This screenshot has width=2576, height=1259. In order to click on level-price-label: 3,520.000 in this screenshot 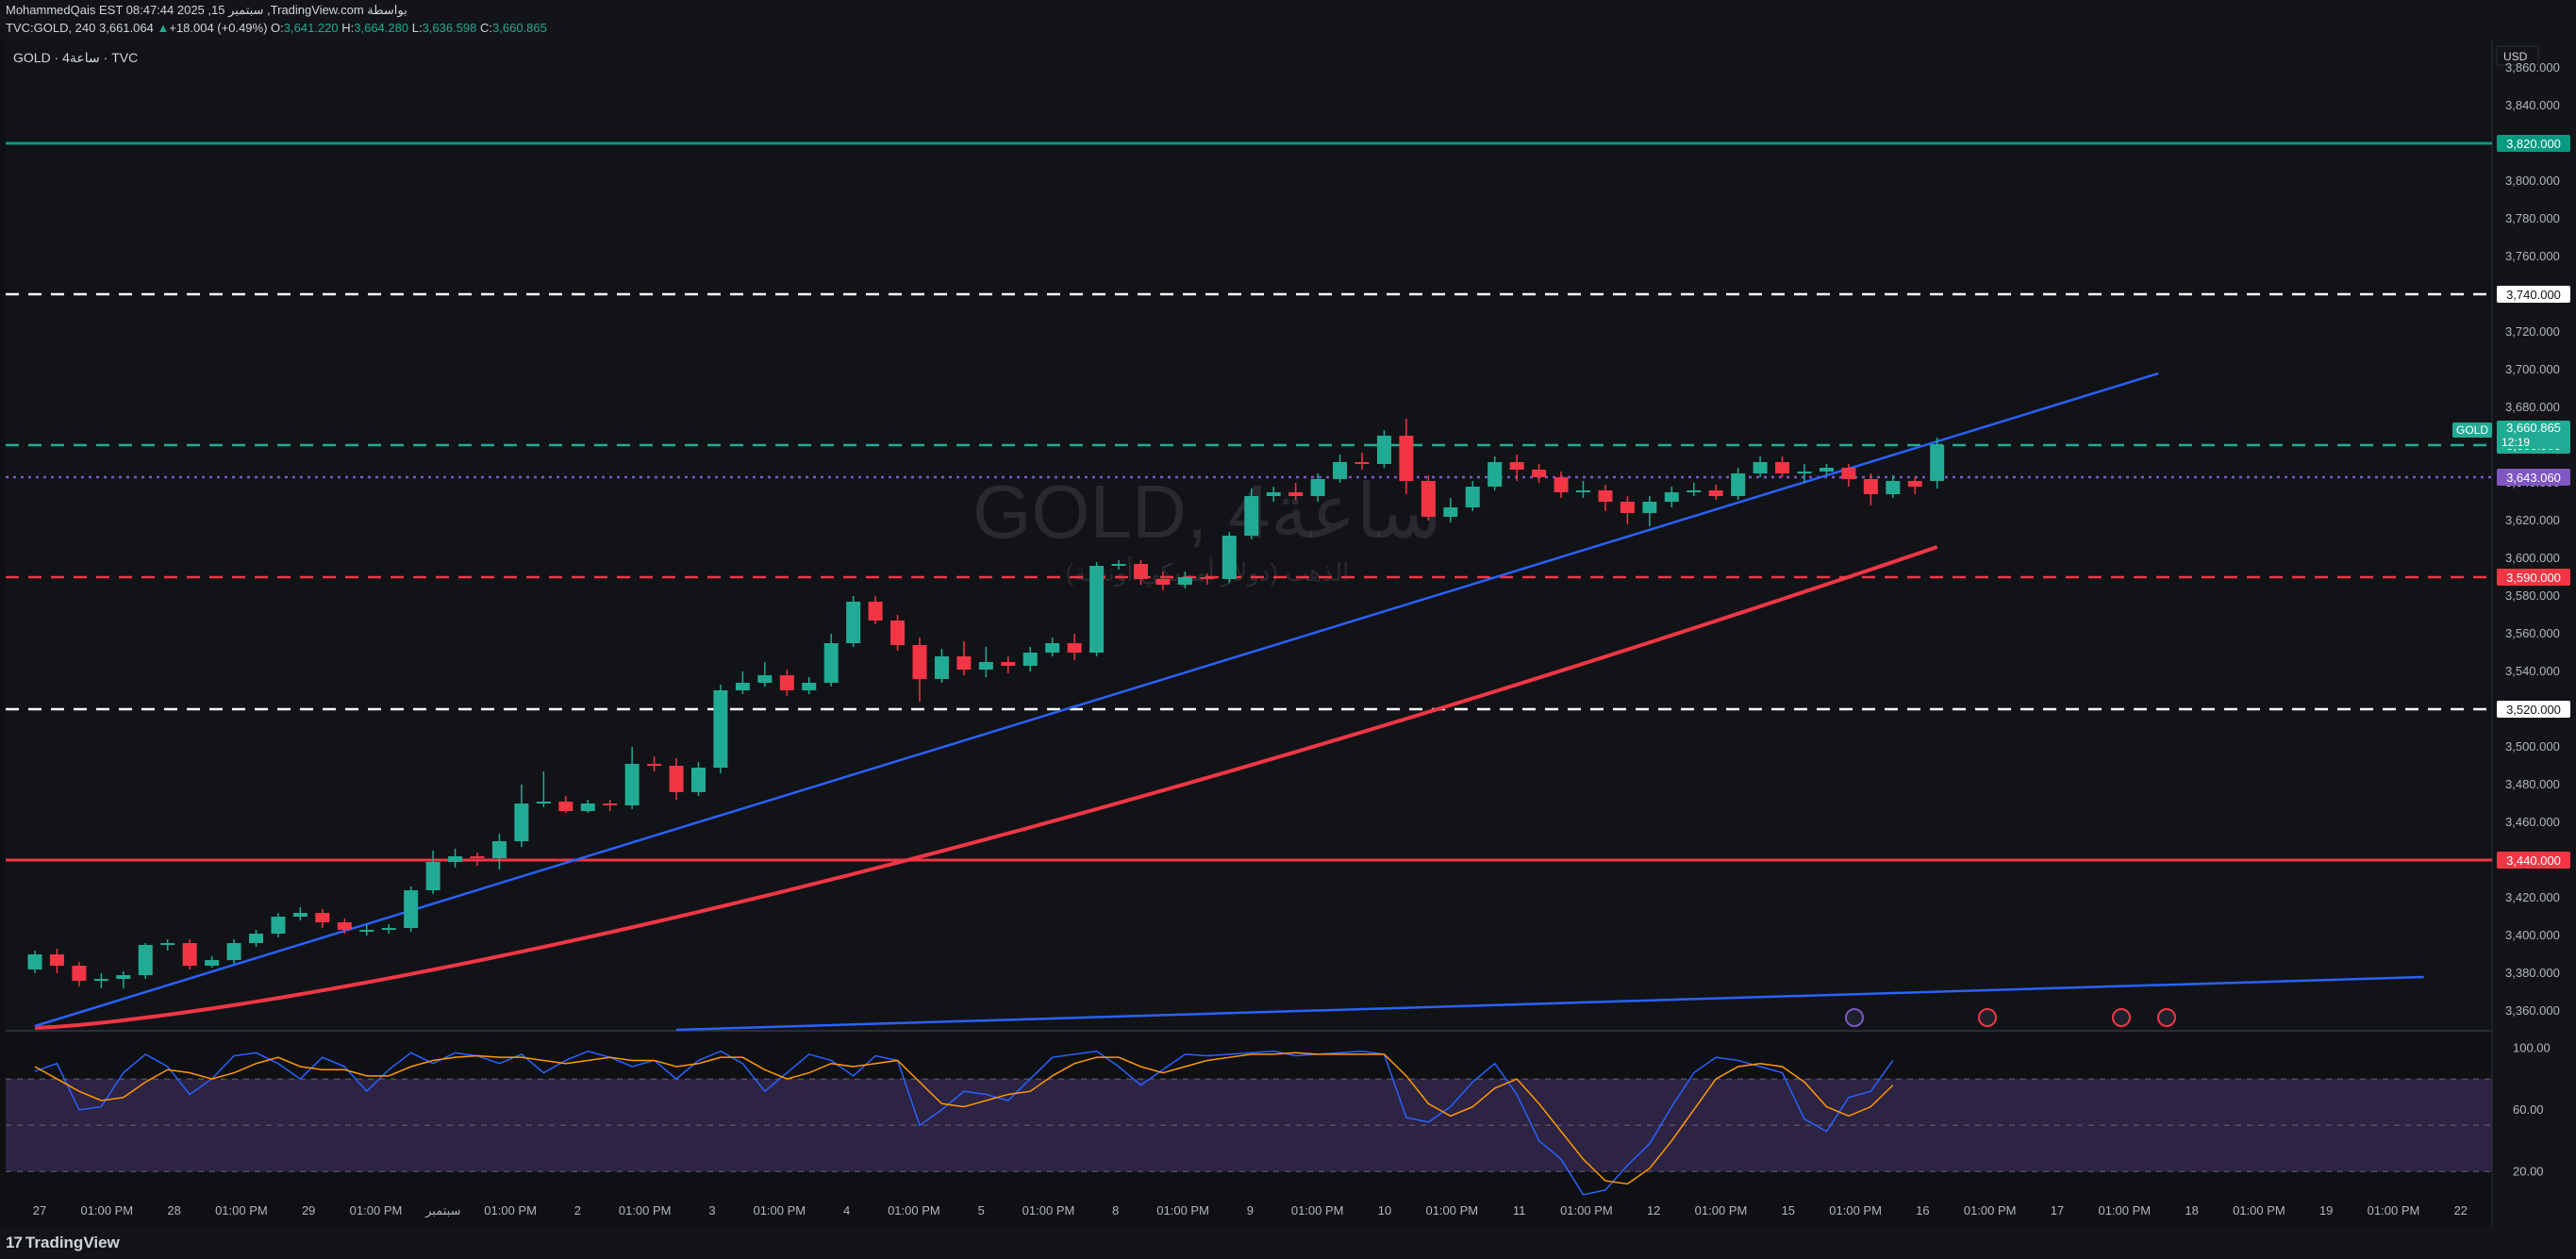, I will do `click(2534, 710)`.